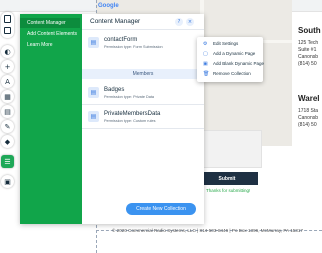  Describe the element at coordinates (179, 22) in the screenshot. I see `help-icon: ?` at that location.